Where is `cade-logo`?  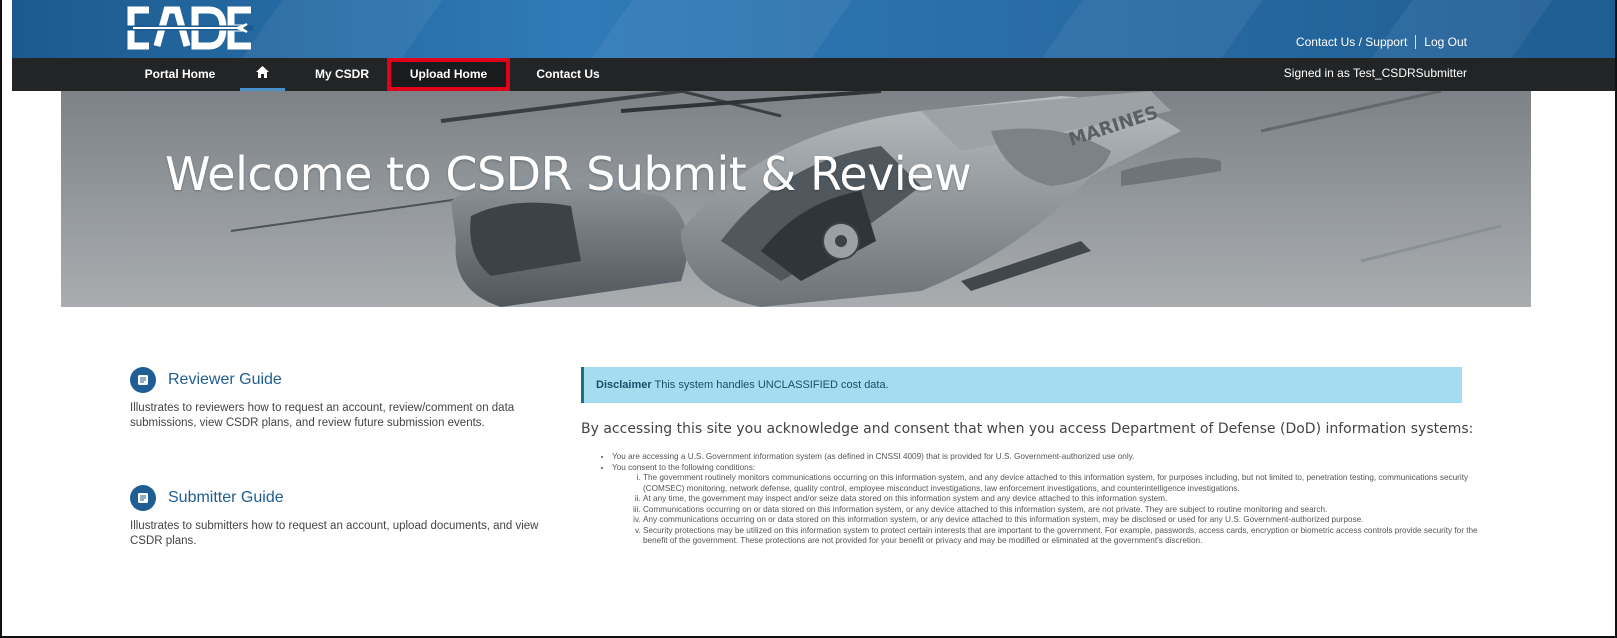
cade-logo is located at coordinates (192, 28).